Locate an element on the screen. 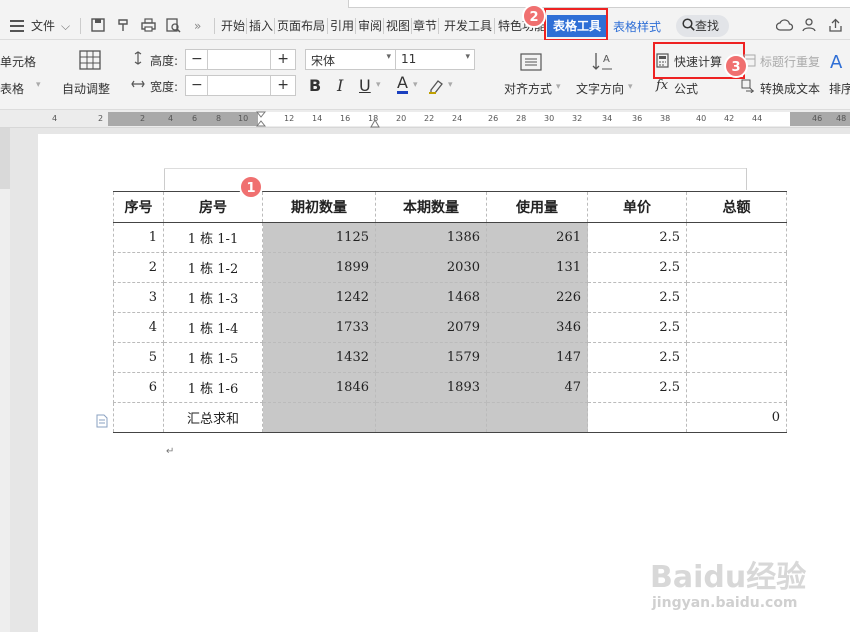 This screenshot has height=632, width=850. table-cell: 汇总求和 is located at coordinates (213, 417).